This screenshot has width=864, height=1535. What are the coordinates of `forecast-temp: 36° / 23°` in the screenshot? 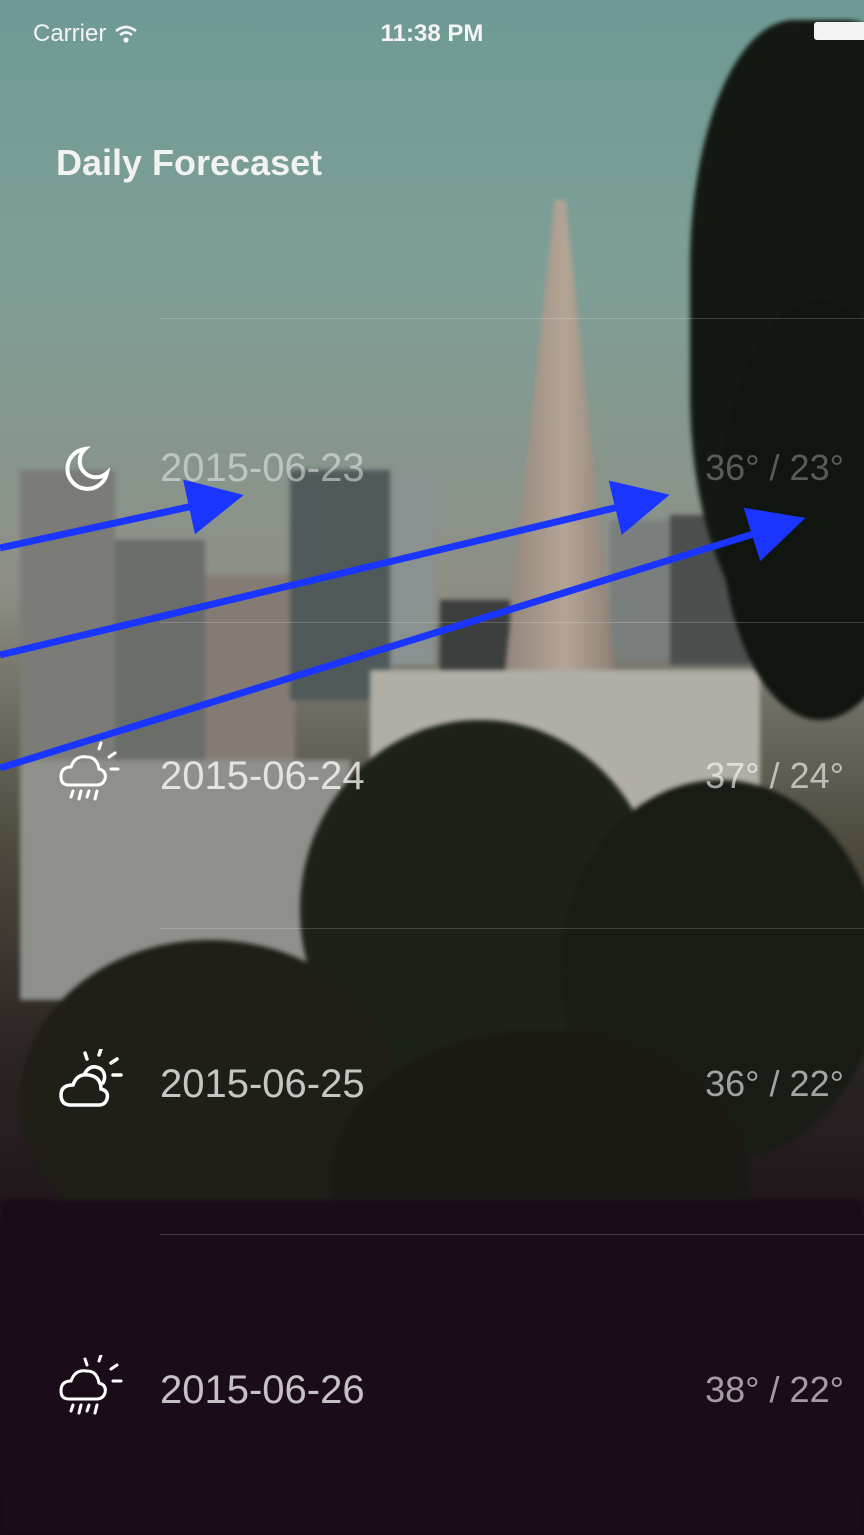 It's located at (774, 467).